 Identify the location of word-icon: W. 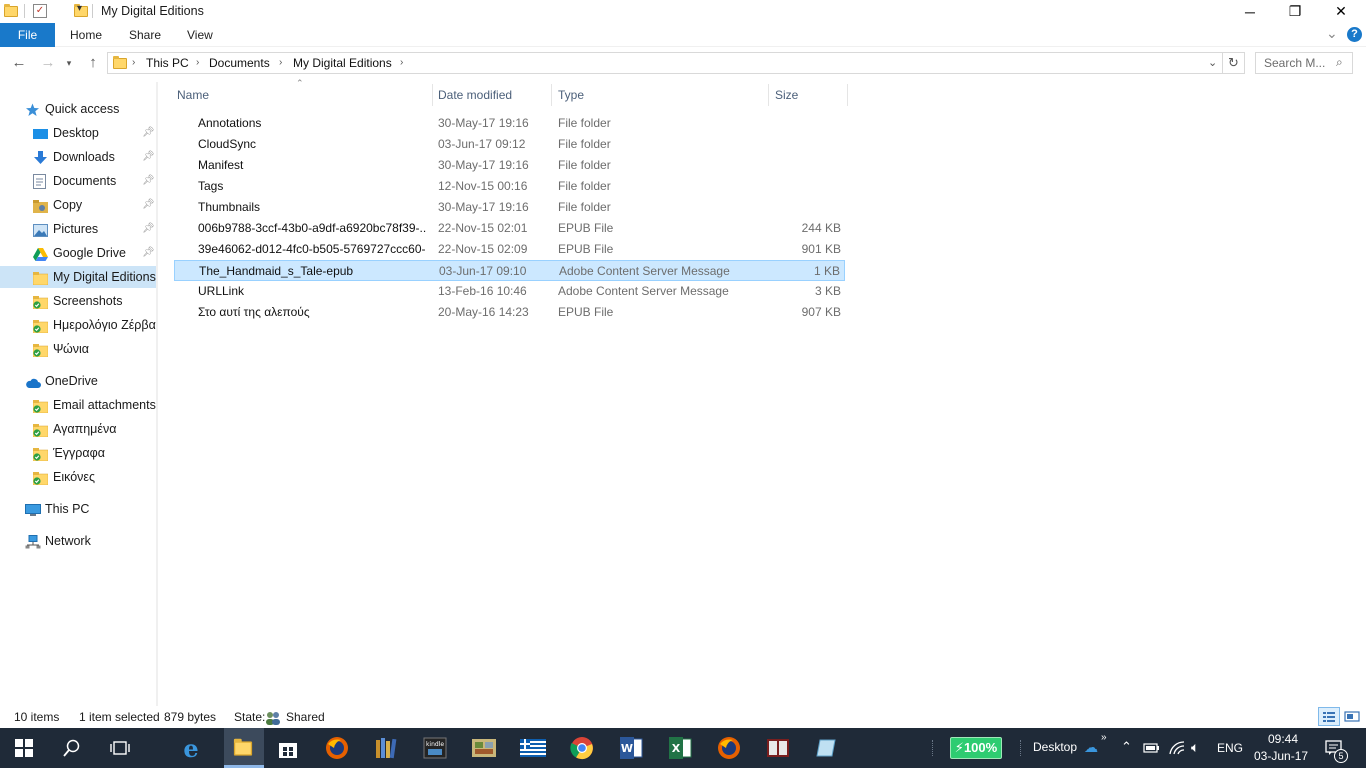
(631, 748).